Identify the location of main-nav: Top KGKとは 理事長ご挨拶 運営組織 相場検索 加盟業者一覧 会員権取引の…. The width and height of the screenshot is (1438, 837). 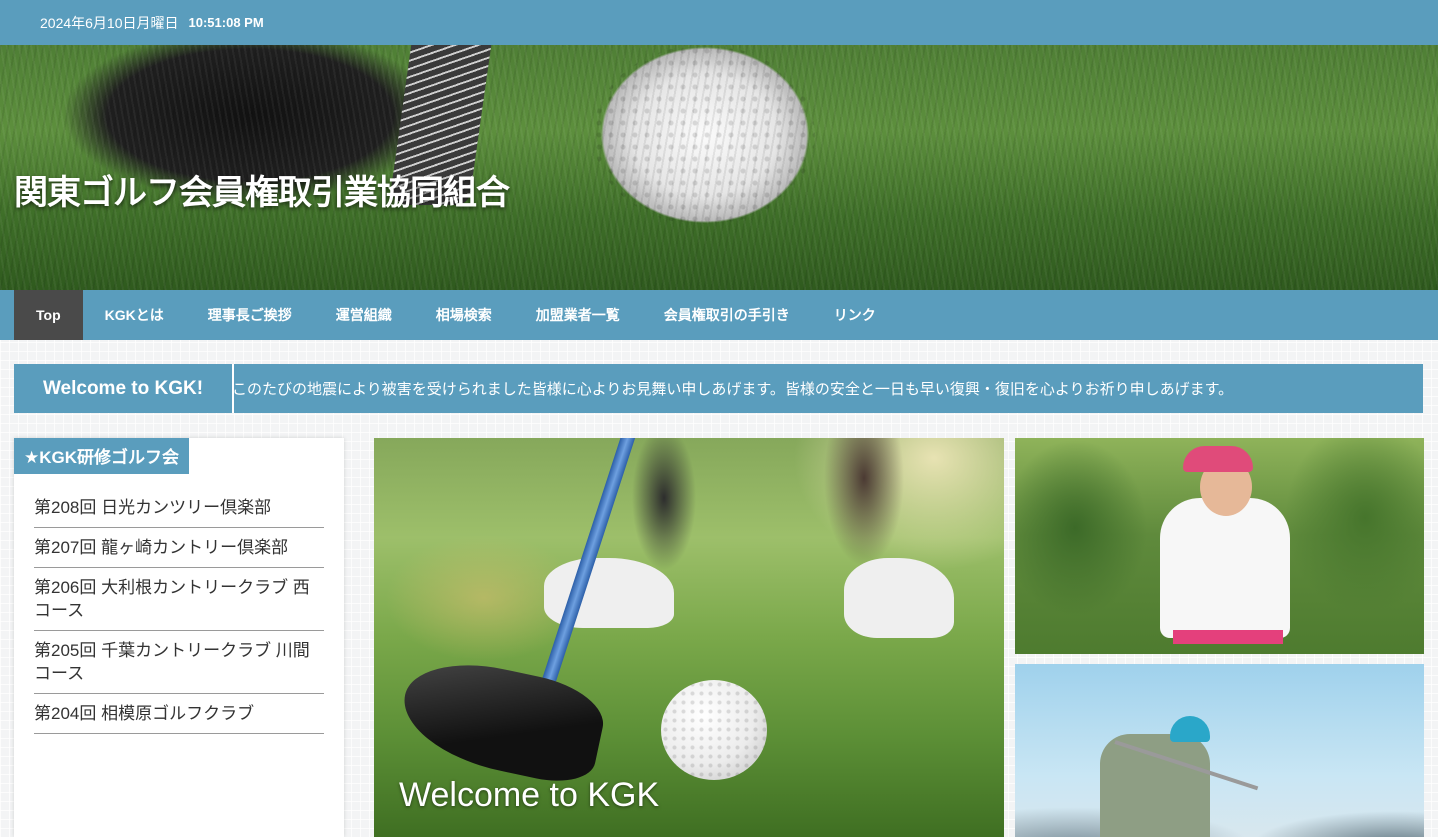
(719, 315).